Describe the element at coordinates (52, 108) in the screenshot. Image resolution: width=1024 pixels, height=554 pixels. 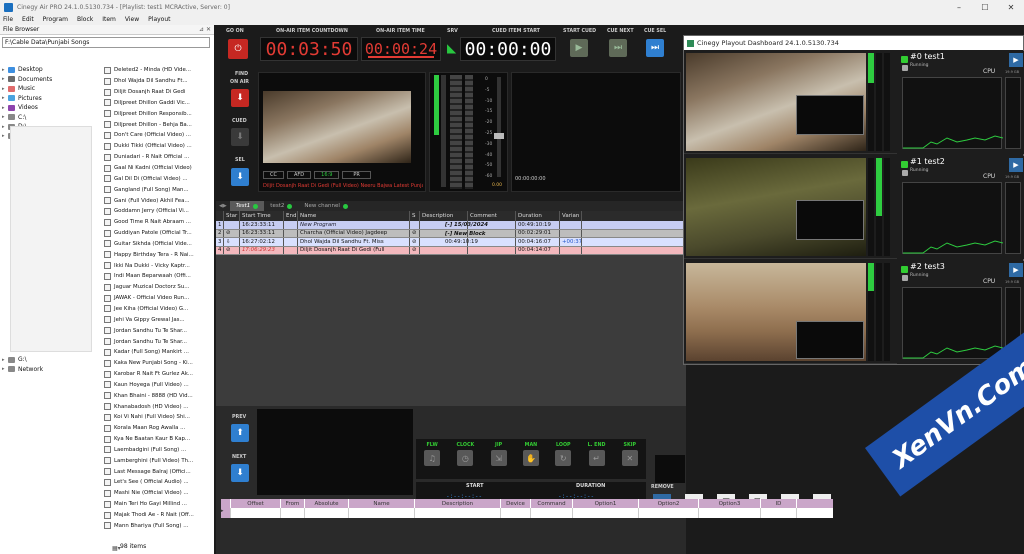
I see `tree-item: ▸ Videos` at that location.